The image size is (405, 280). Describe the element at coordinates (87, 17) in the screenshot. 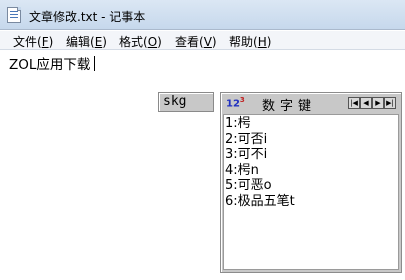

I see `window-title: 文章修改.txt - 记事本` at that location.